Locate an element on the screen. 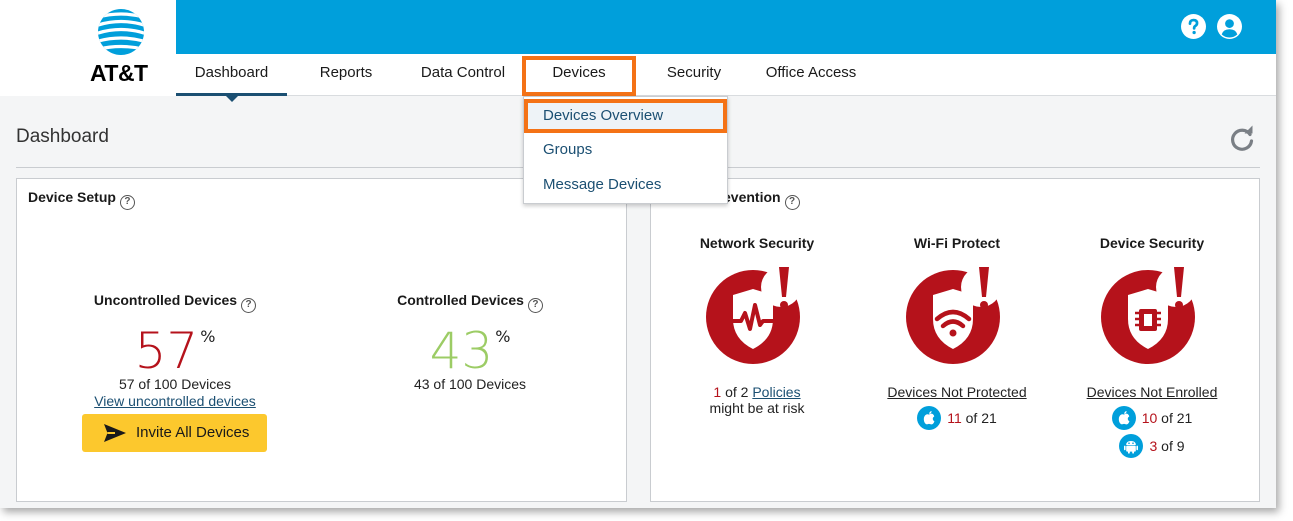 This screenshot has height=521, width=1293. invite-all-devices-button: Invite All Devices is located at coordinates (174, 433).